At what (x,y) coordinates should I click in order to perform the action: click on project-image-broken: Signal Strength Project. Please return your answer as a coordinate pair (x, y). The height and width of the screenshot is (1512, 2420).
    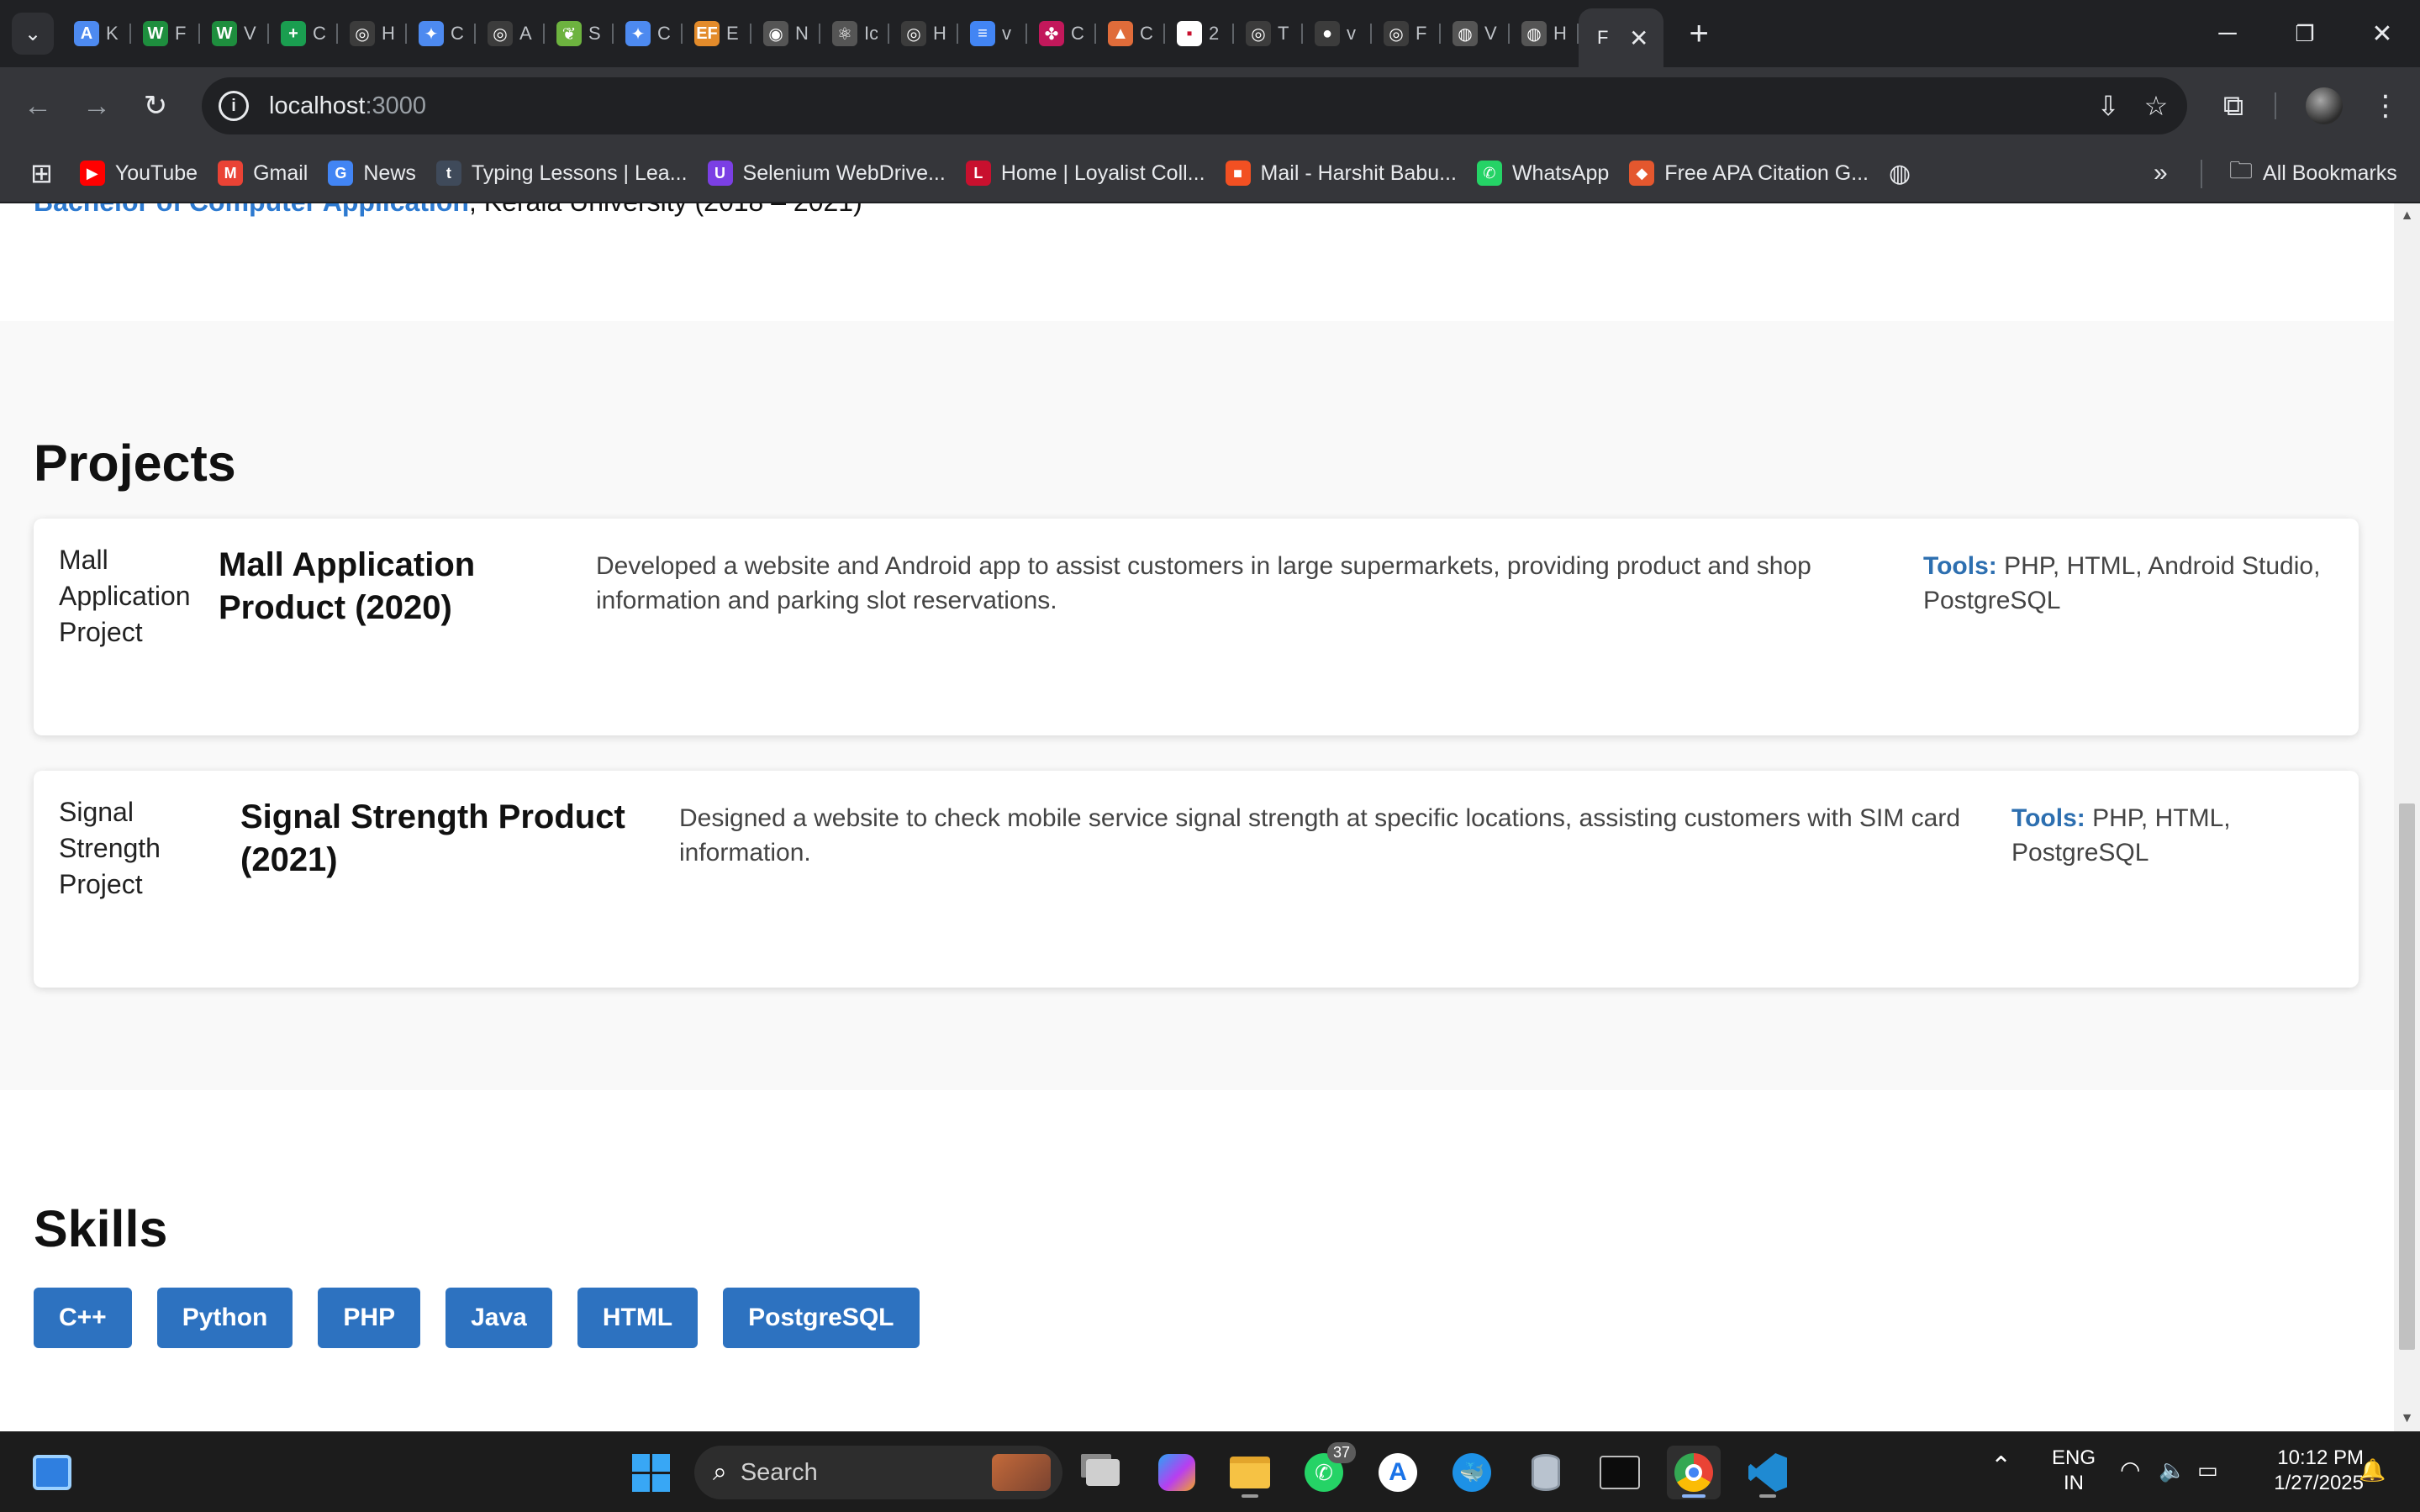
    Looking at the image, I should click on (110, 849).